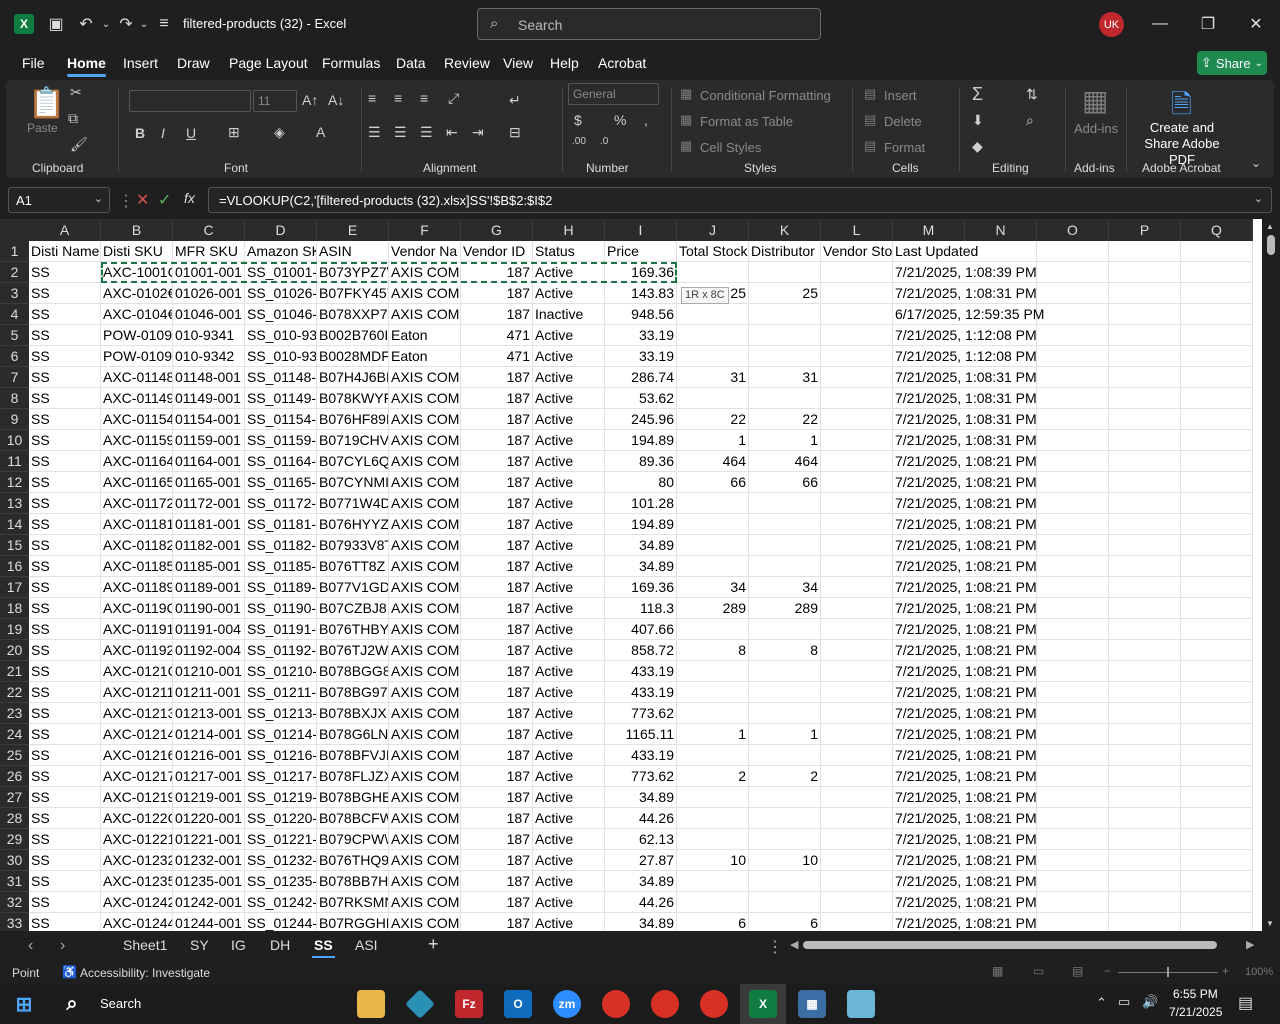 This screenshot has height=1024, width=1280. What do you see at coordinates (69, 972) in the screenshot?
I see `accessibility-icon: ♿` at bounding box center [69, 972].